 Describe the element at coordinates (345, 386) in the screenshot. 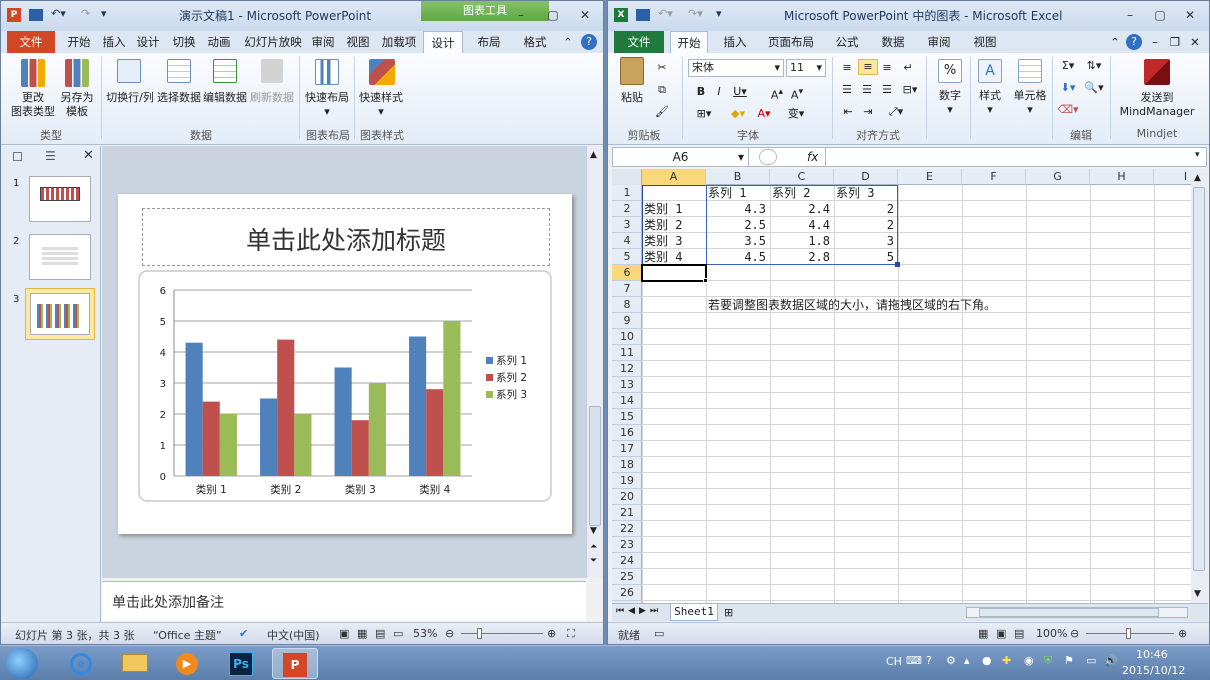

I see `chart-object: 0 1 2 3 4 5 6 类别 1 类别 2 类别 3 类别 4 系列 1 系列 2 系列 3` at that location.